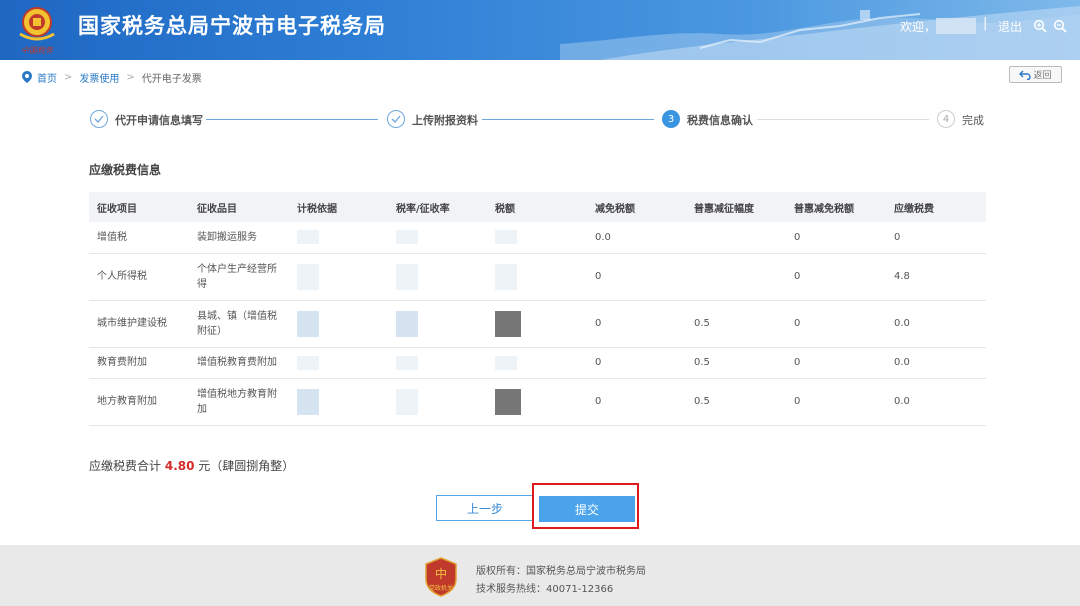  What do you see at coordinates (545, 589) in the screenshot?
I see `footer-hotline: 技术服务热线：40071-12366` at bounding box center [545, 589].